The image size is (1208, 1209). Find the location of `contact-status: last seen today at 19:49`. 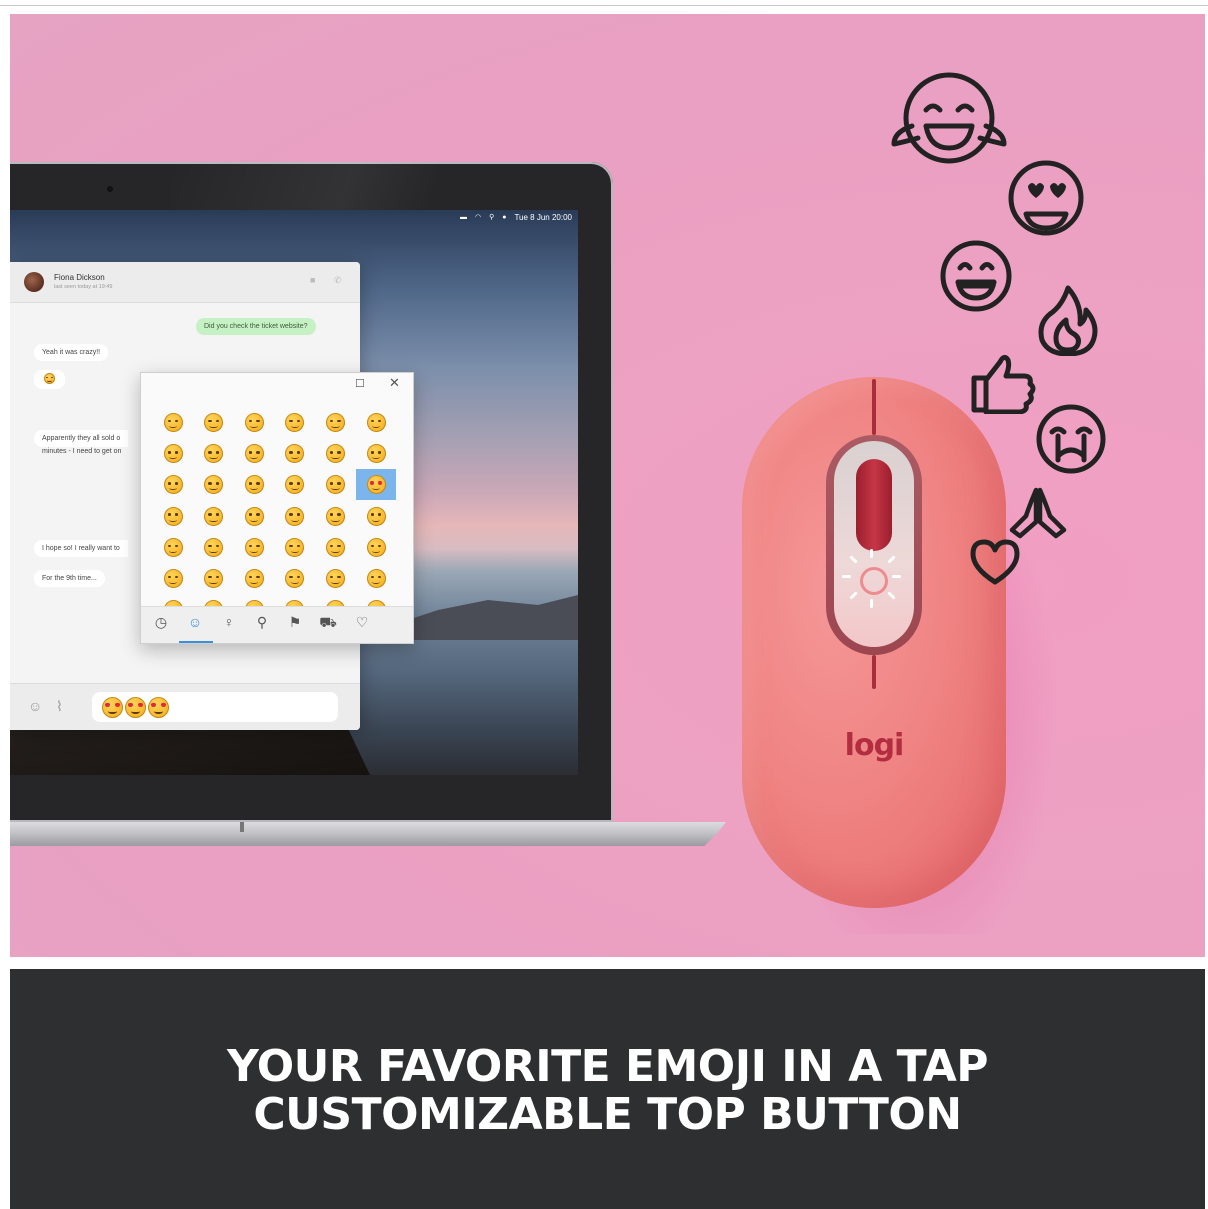

contact-status: last seen today at 19:49 is located at coordinates (83, 287).